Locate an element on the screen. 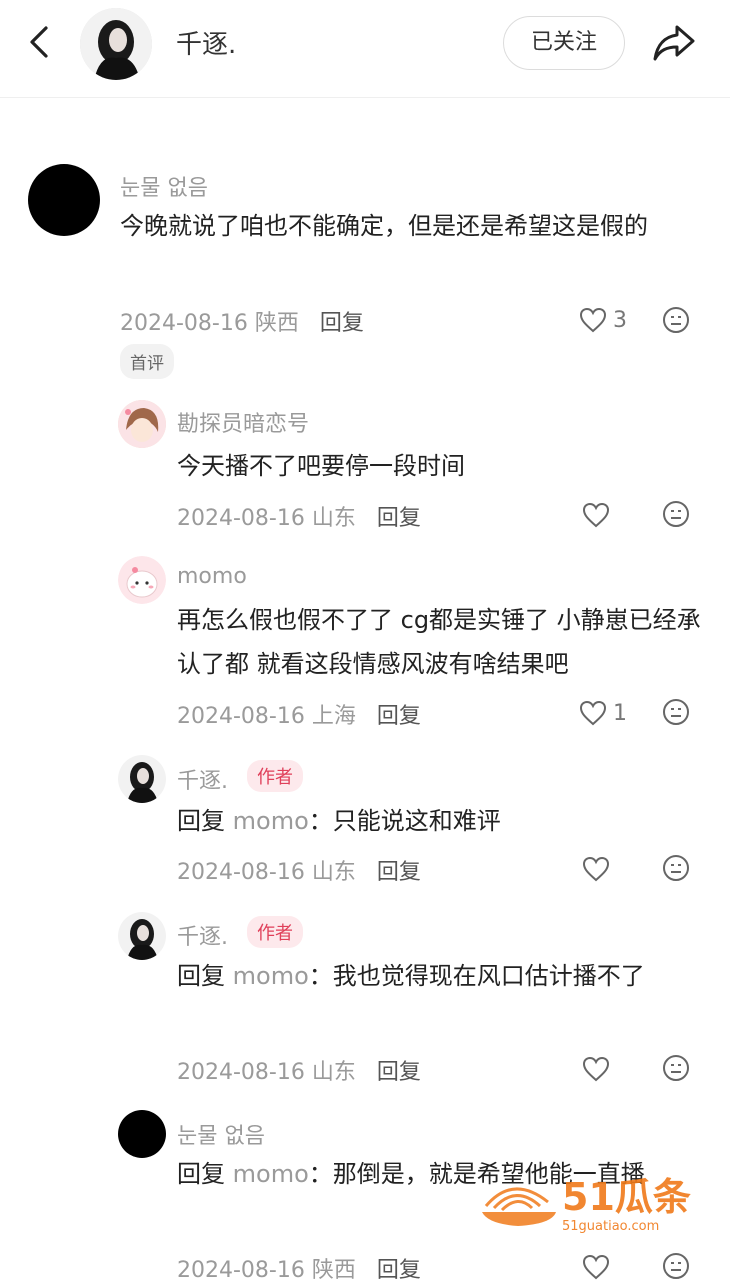 The width and height of the screenshot is (730, 1280). like-count: 1 is located at coordinates (620, 713).